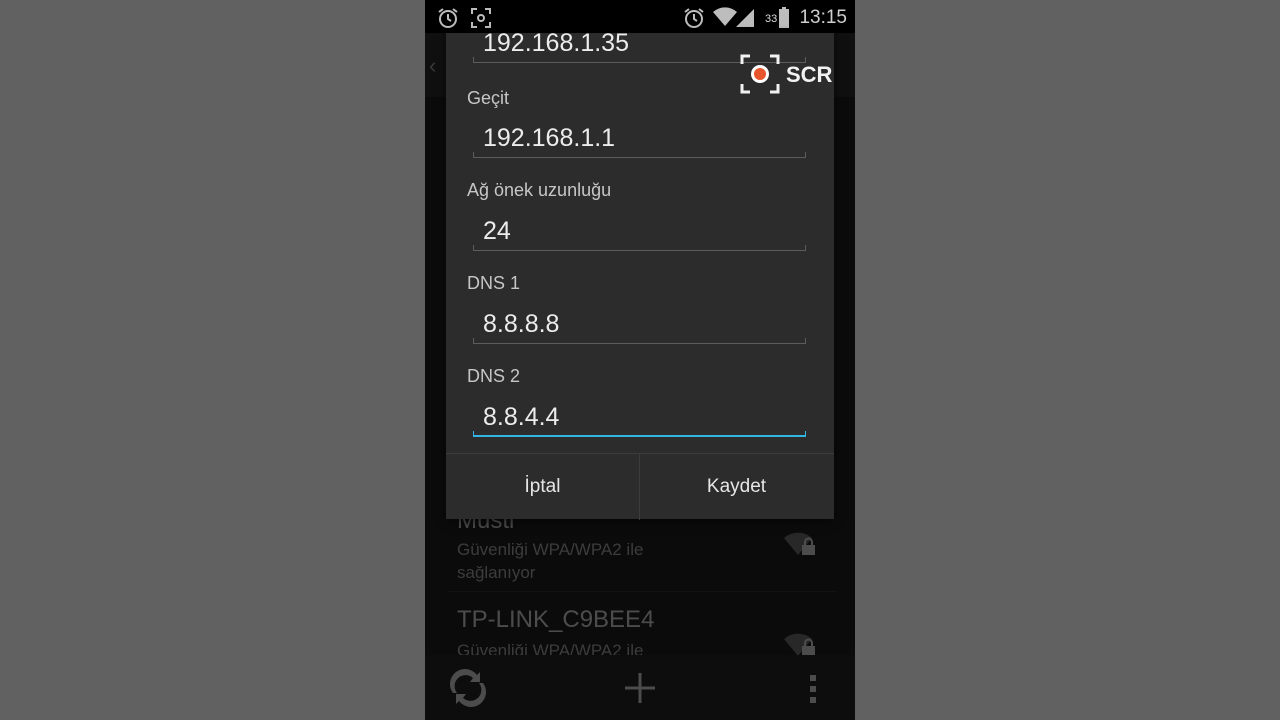 The width and height of the screenshot is (1280, 720). I want to click on dns1-label: DNS 1, so click(494, 283).